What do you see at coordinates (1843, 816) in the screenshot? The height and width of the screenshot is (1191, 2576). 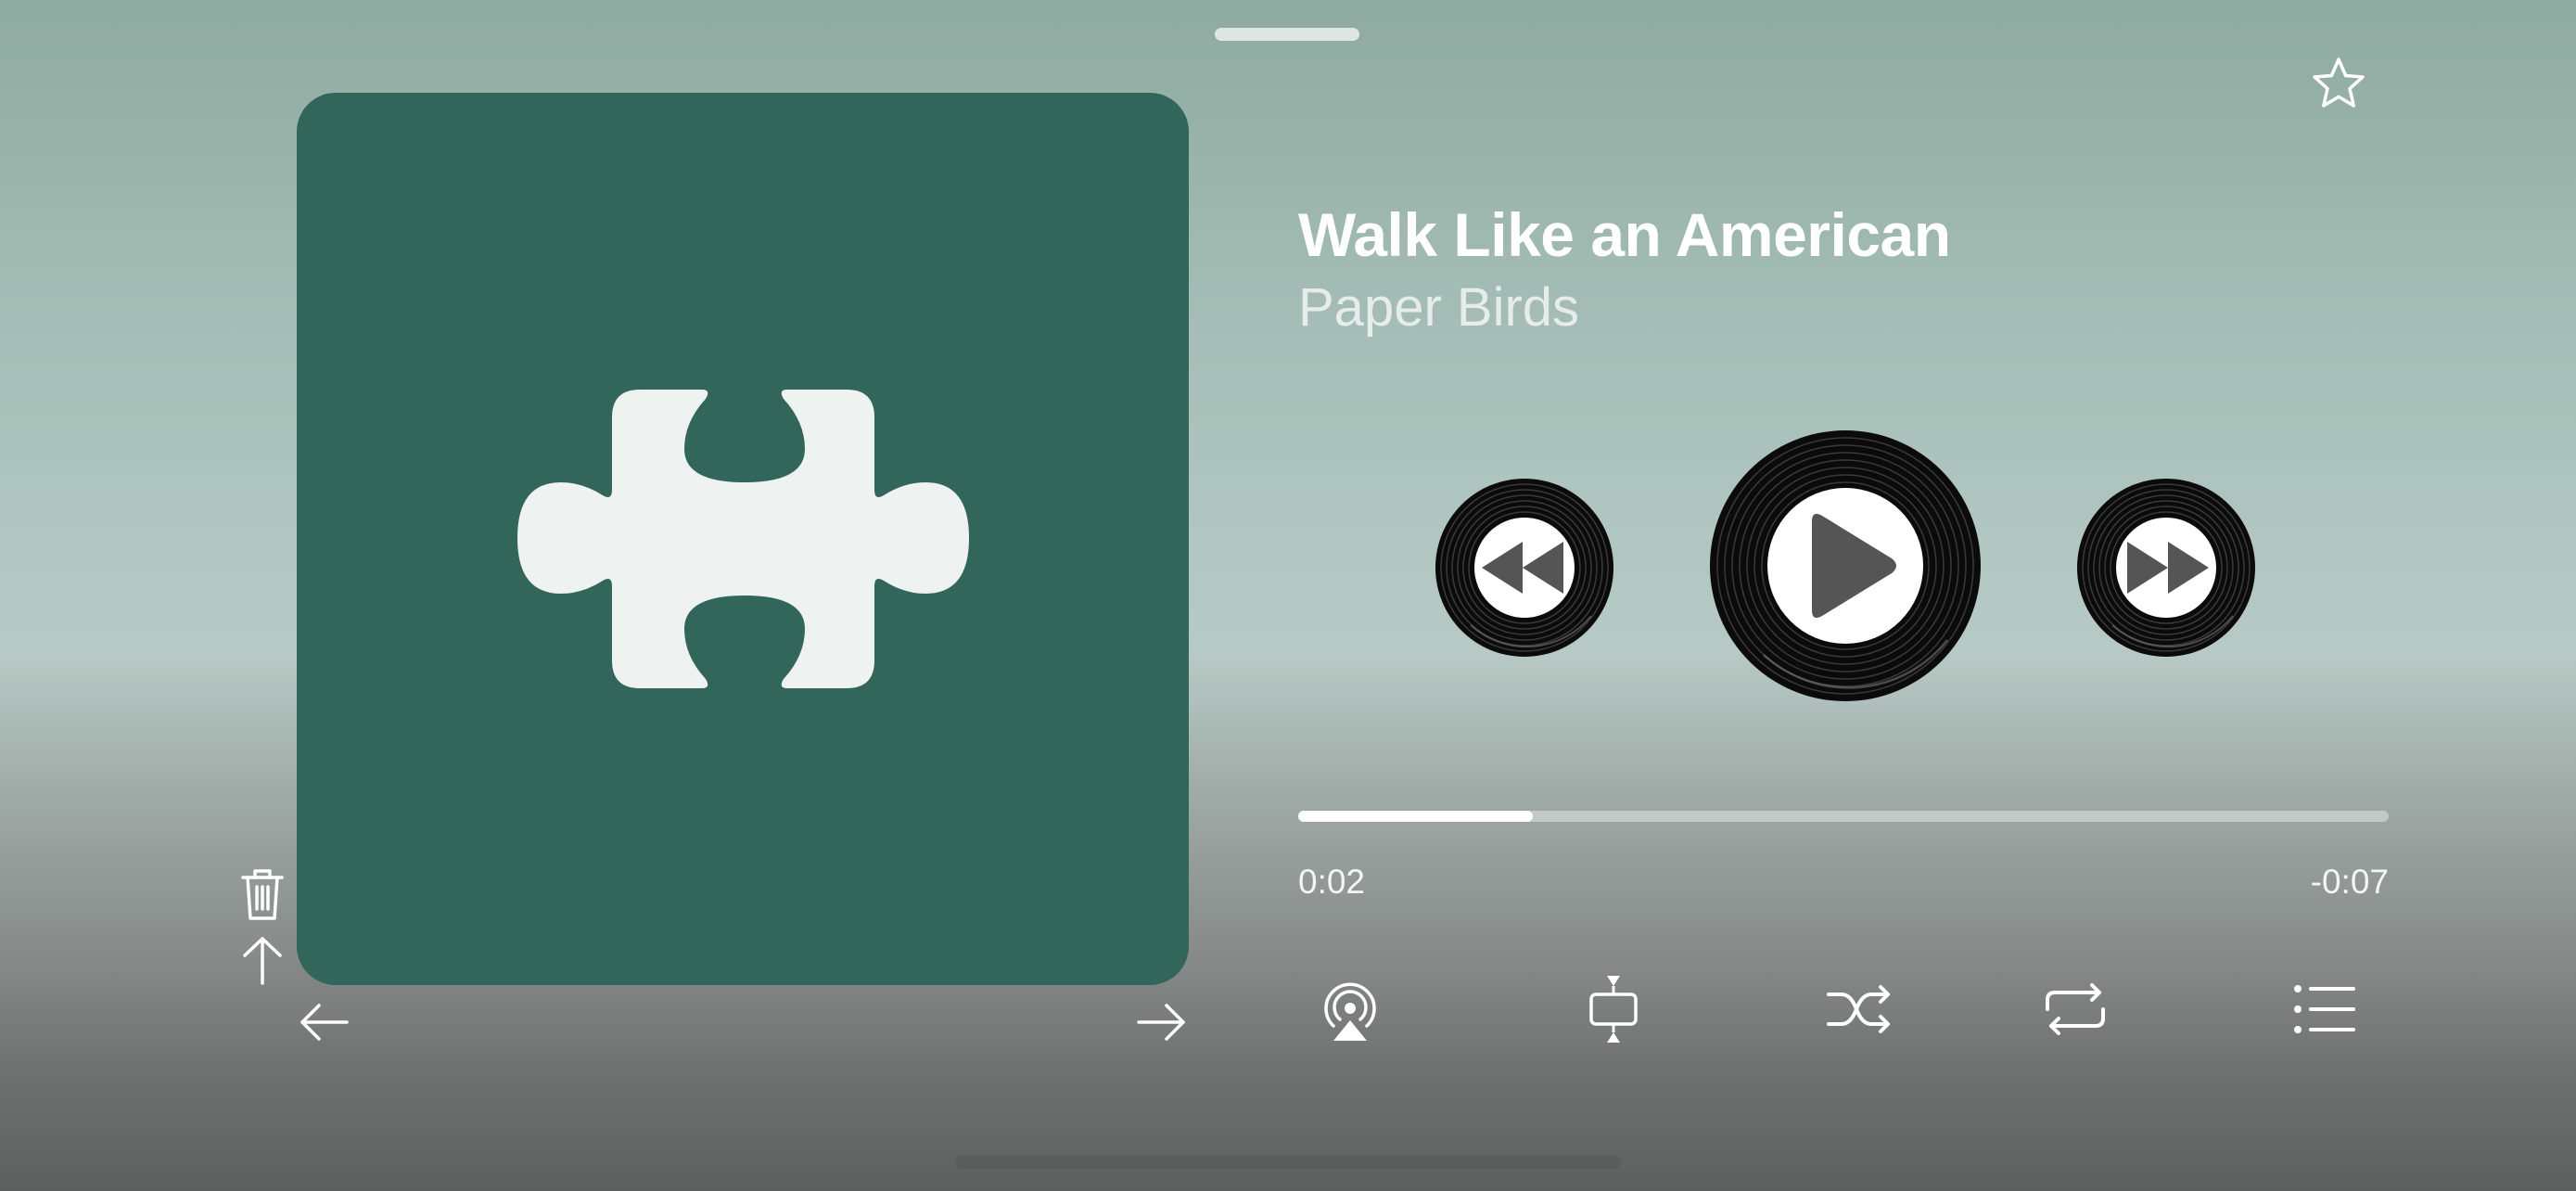 I see `progress-slider` at bounding box center [1843, 816].